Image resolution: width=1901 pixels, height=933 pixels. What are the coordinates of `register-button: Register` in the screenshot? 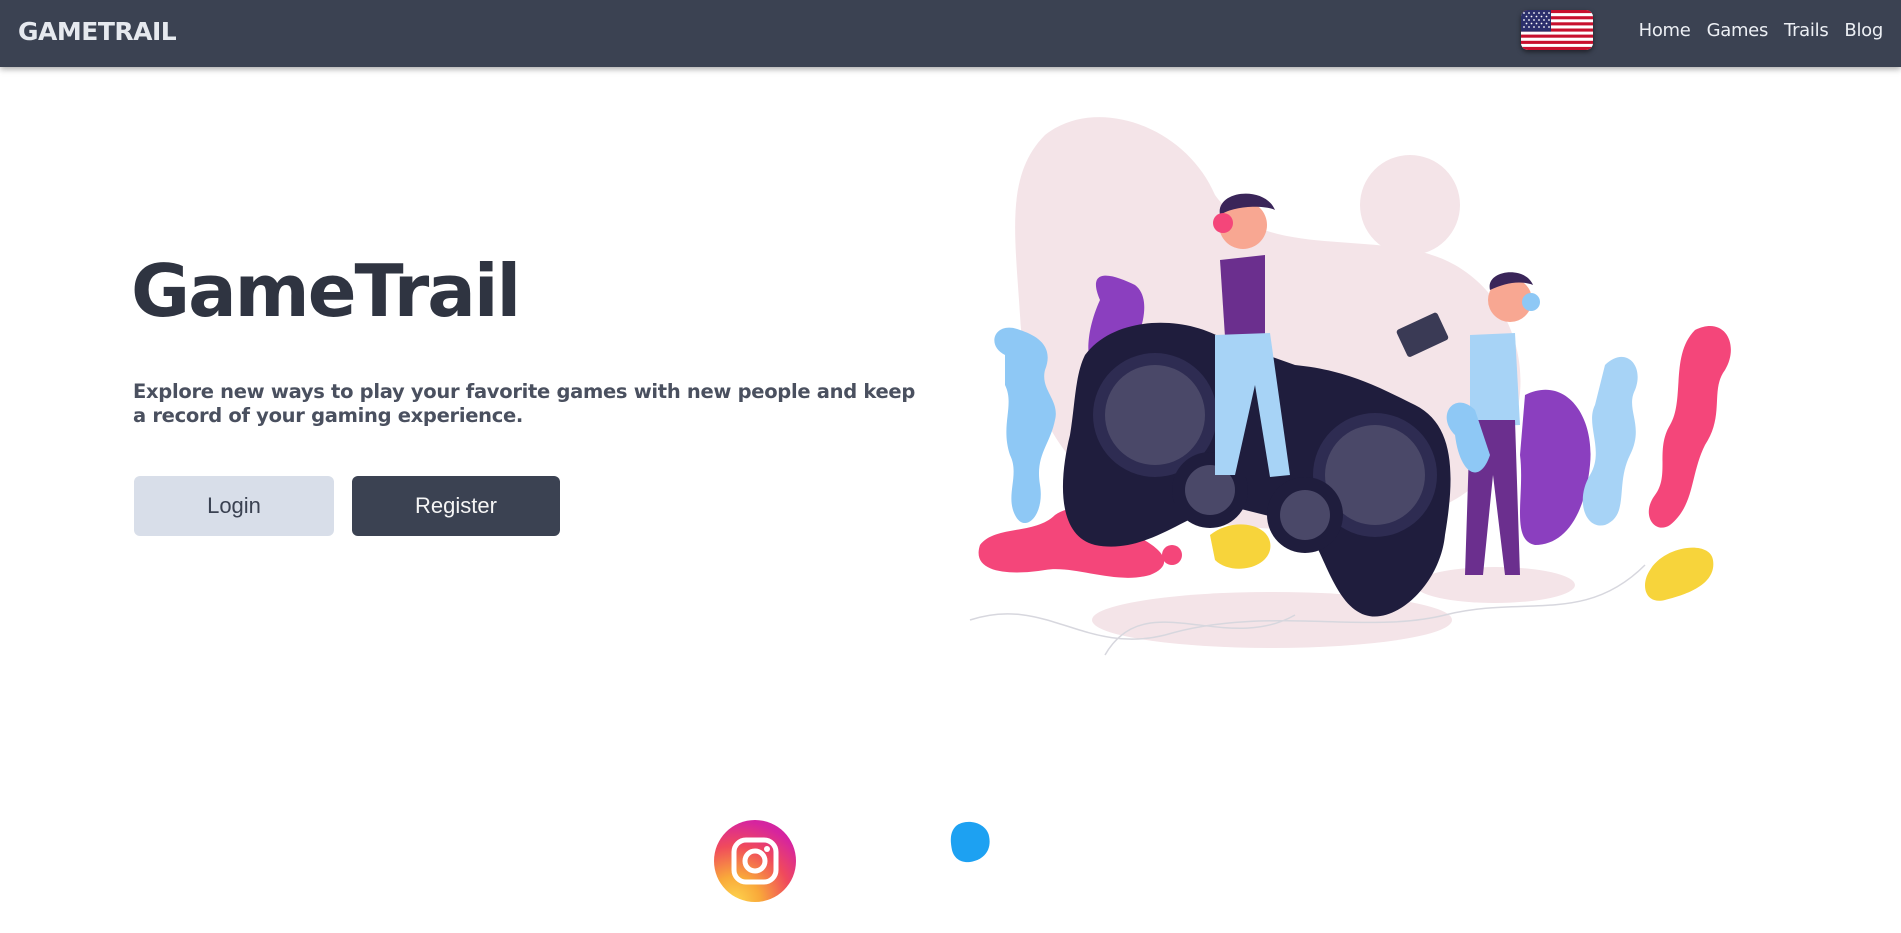 It's located at (456, 506).